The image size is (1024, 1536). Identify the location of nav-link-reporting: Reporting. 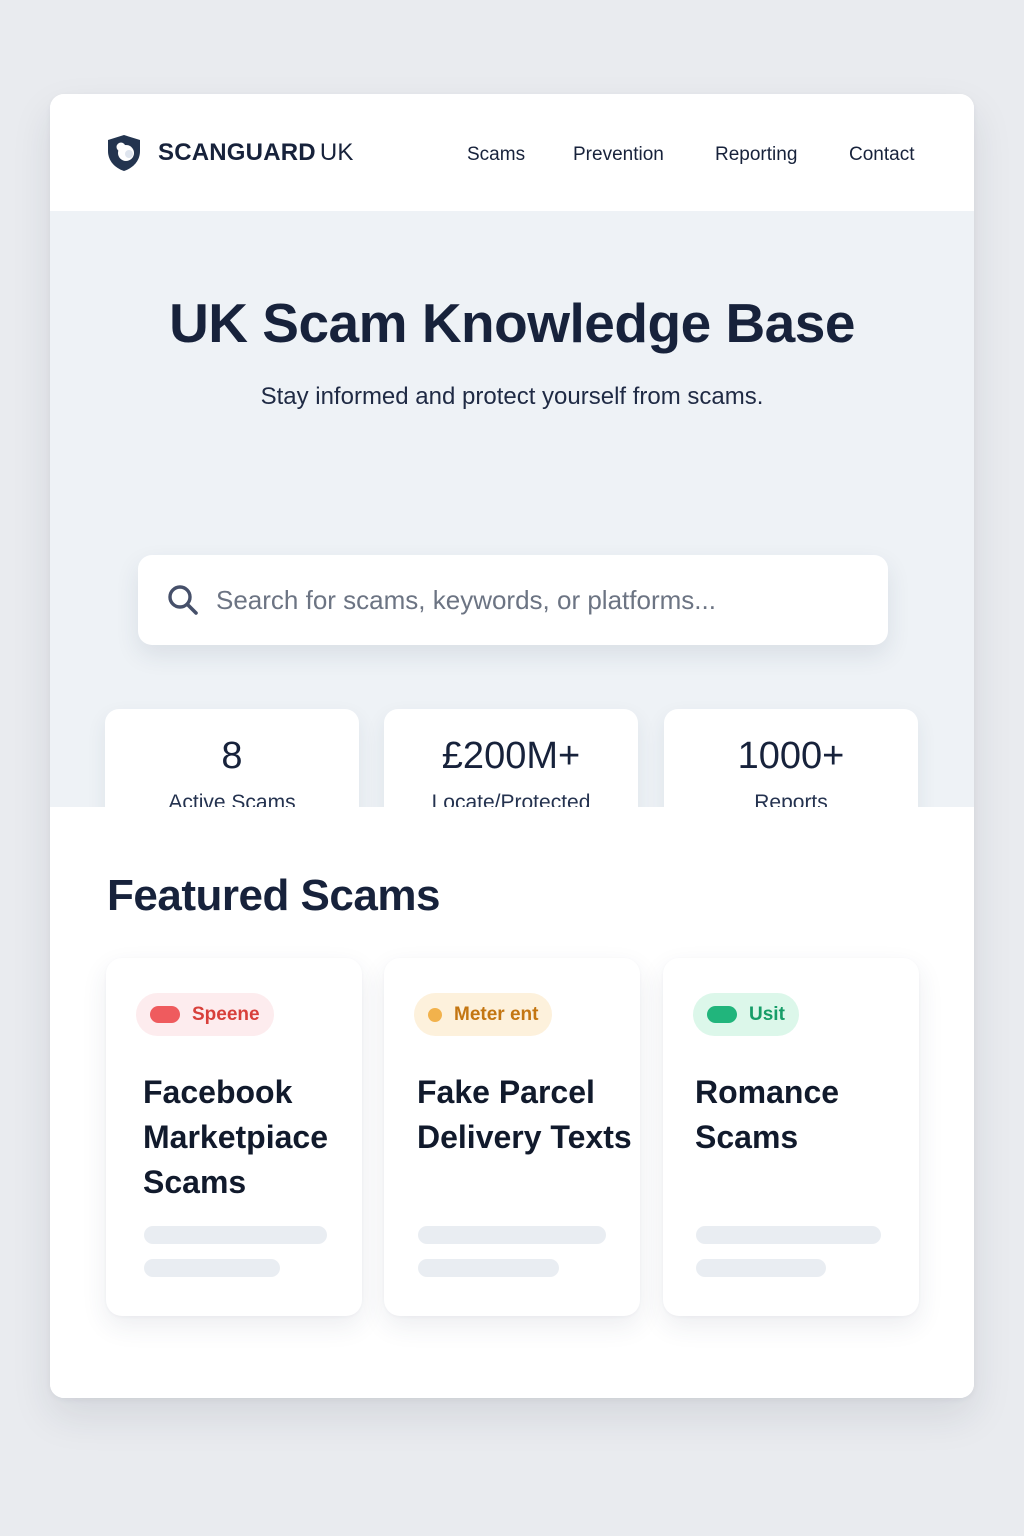
(756, 155).